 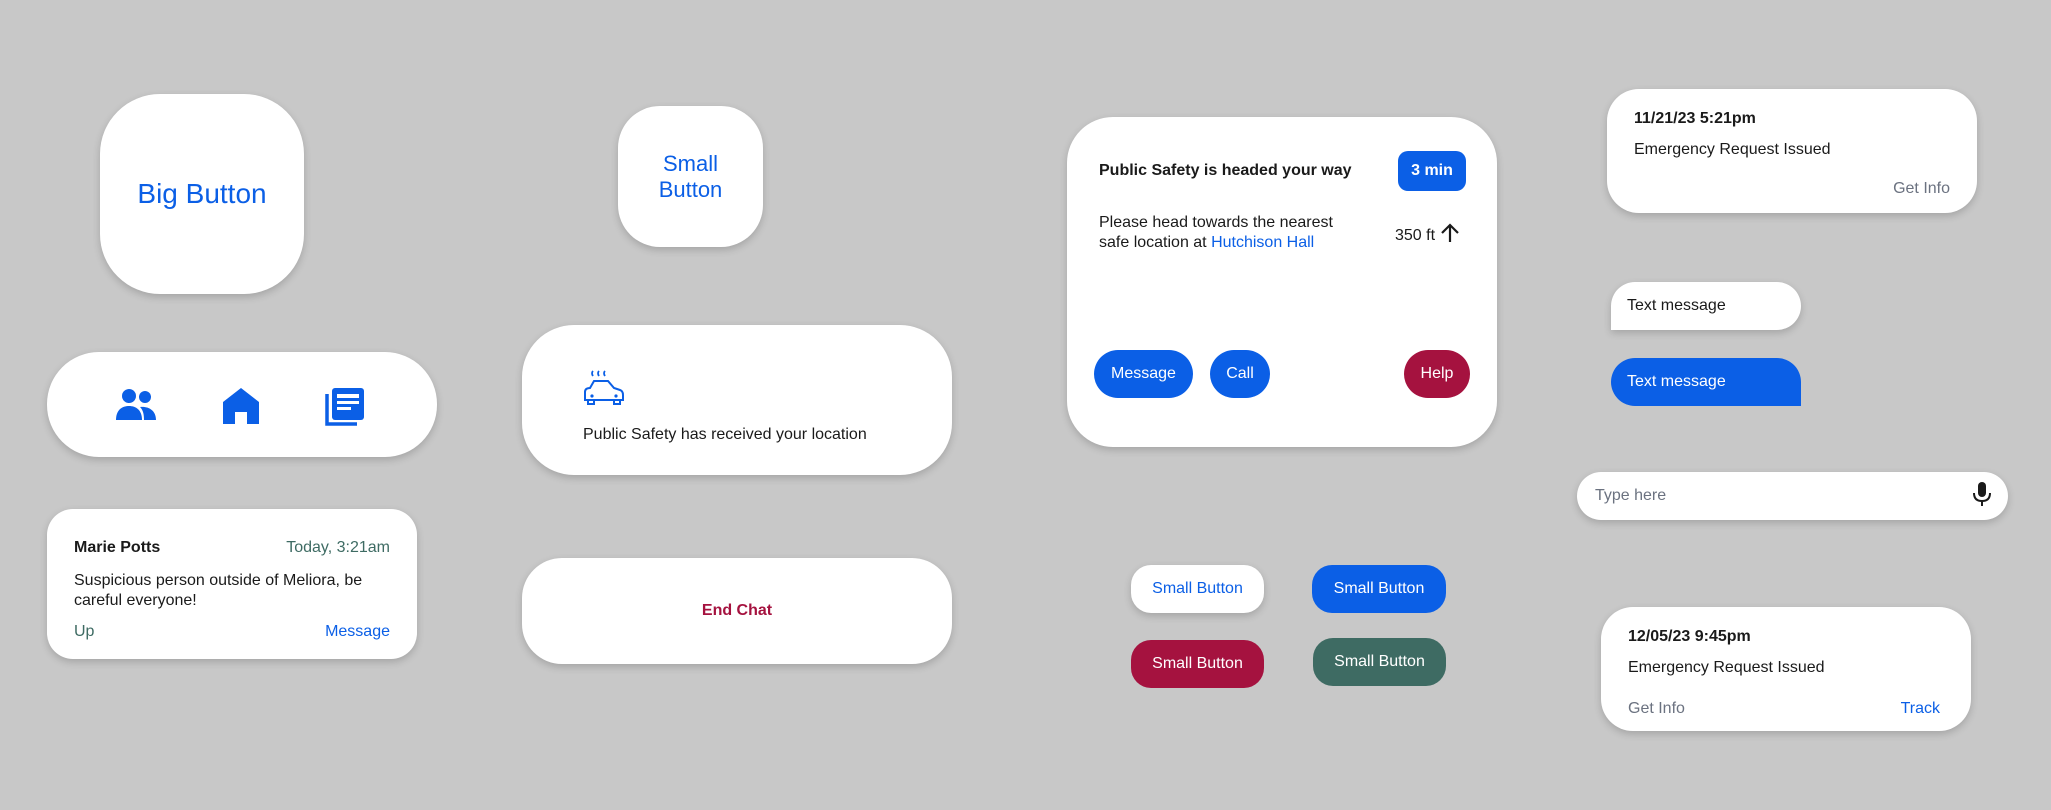 What do you see at coordinates (1706, 382) in the screenshot?
I see `sent-message-bubble: Text message` at bounding box center [1706, 382].